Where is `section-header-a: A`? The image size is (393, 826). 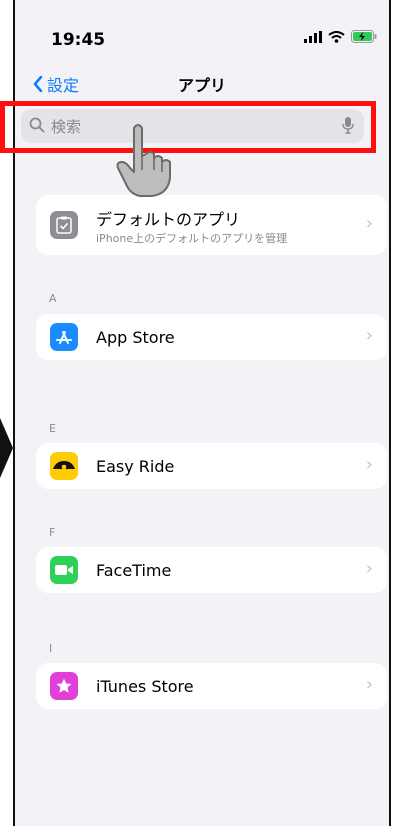
section-header-a: A is located at coordinates (53, 298).